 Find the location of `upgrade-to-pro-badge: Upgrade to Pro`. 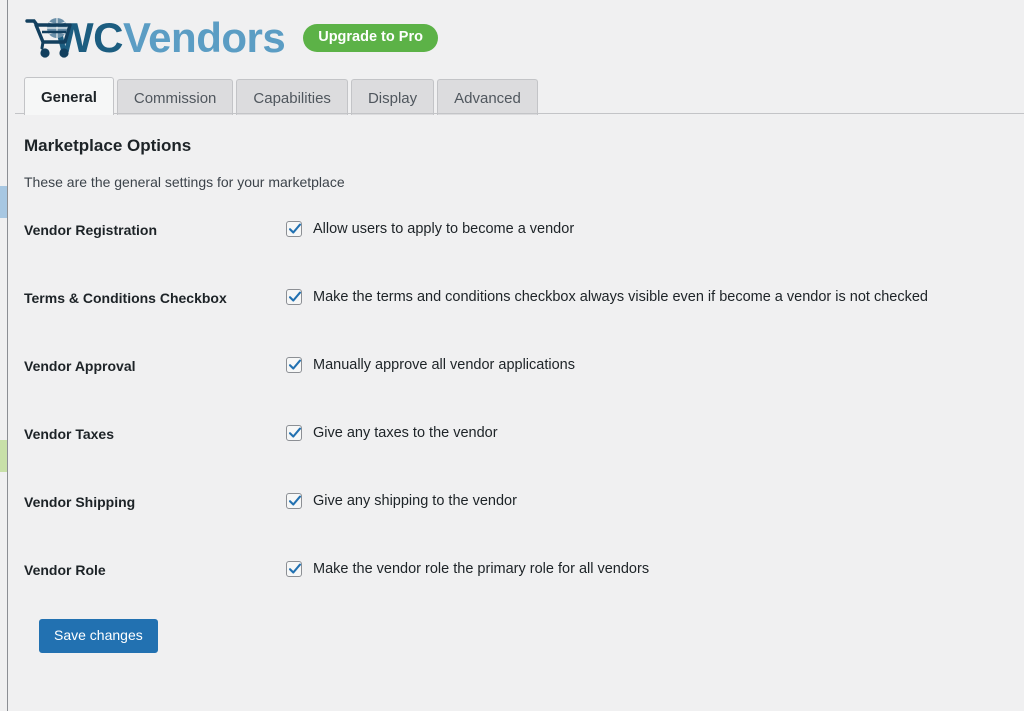

upgrade-to-pro-badge: Upgrade to Pro is located at coordinates (370, 38).